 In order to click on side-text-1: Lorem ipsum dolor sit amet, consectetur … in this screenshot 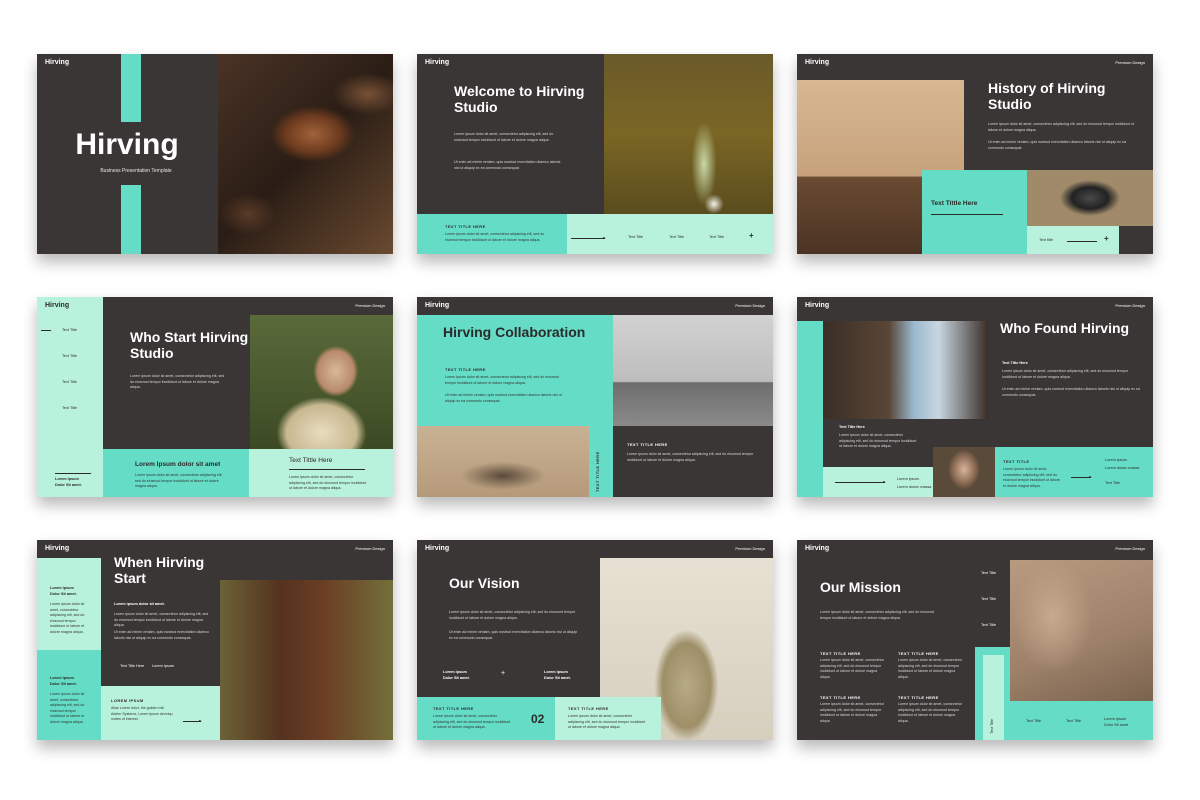, I will do `click(67, 618)`.